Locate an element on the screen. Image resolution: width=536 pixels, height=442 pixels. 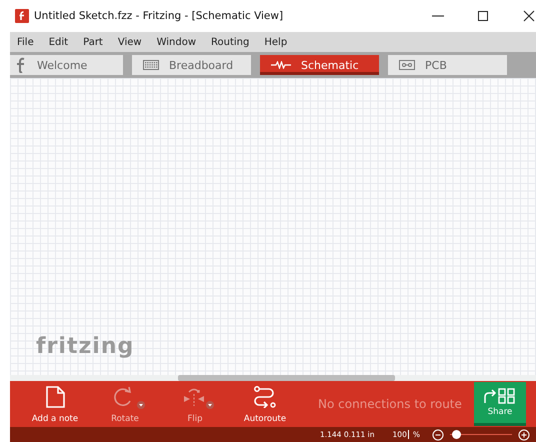
route-icon is located at coordinates (265, 397).